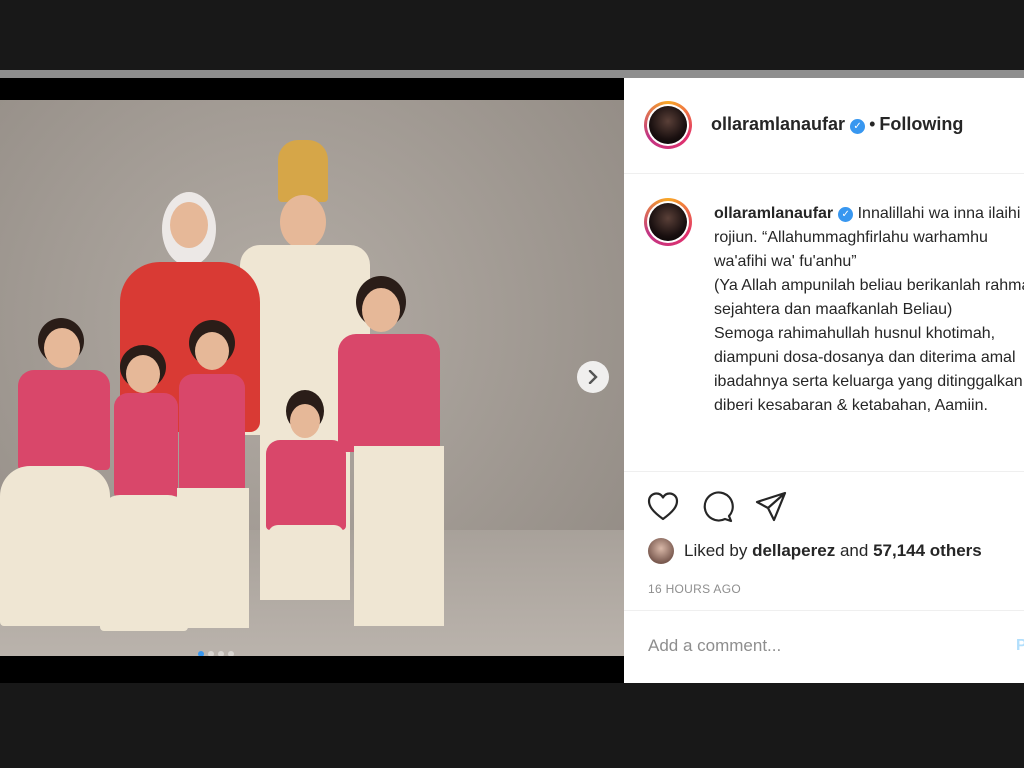  I want to click on carousel-dots, so click(216, 653).